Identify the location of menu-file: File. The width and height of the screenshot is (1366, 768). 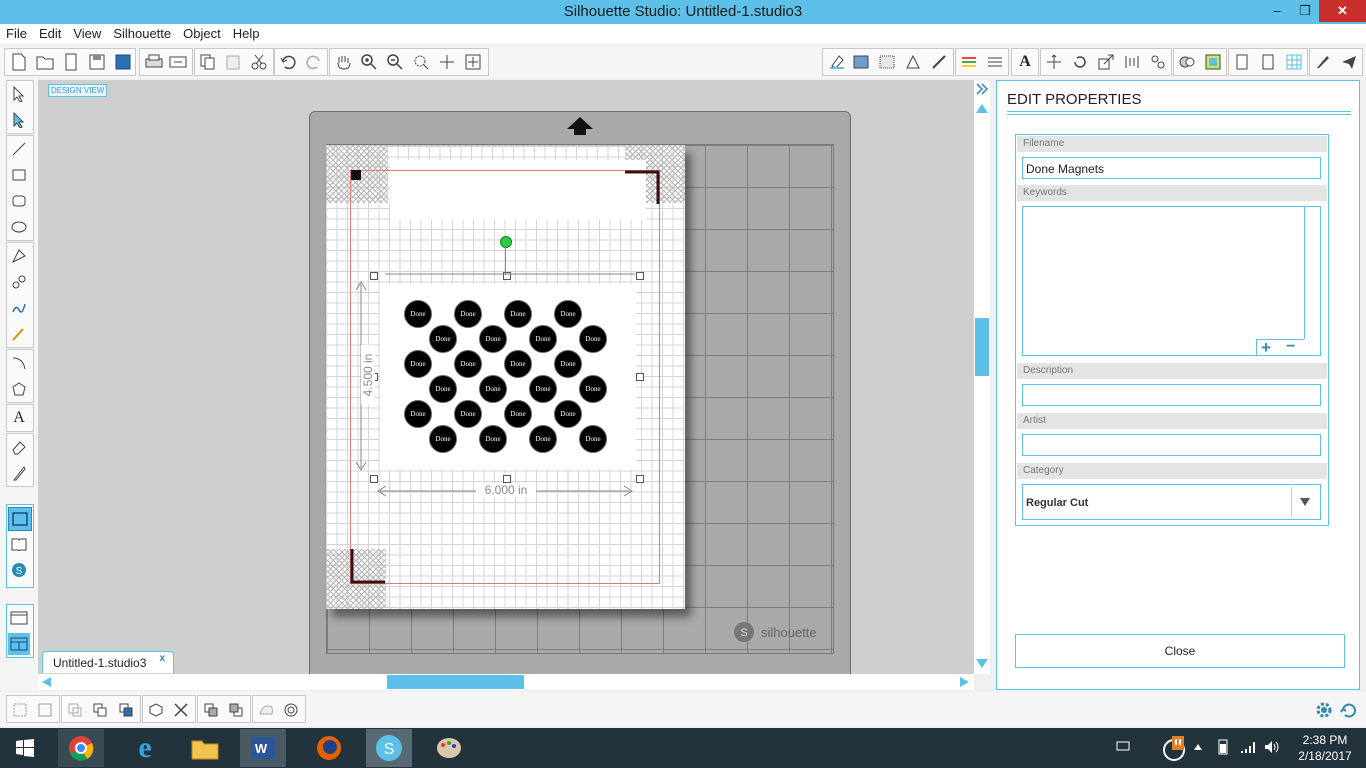
(16, 34).